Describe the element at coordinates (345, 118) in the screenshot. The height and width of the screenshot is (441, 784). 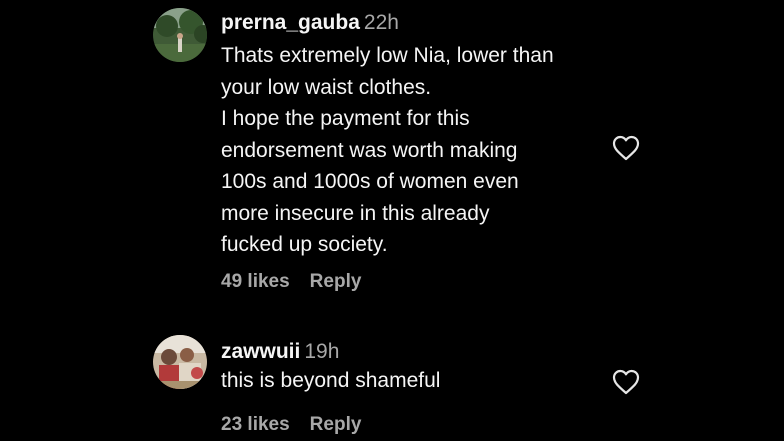
I see `comment-text-line: I hope the payment for this` at that location.